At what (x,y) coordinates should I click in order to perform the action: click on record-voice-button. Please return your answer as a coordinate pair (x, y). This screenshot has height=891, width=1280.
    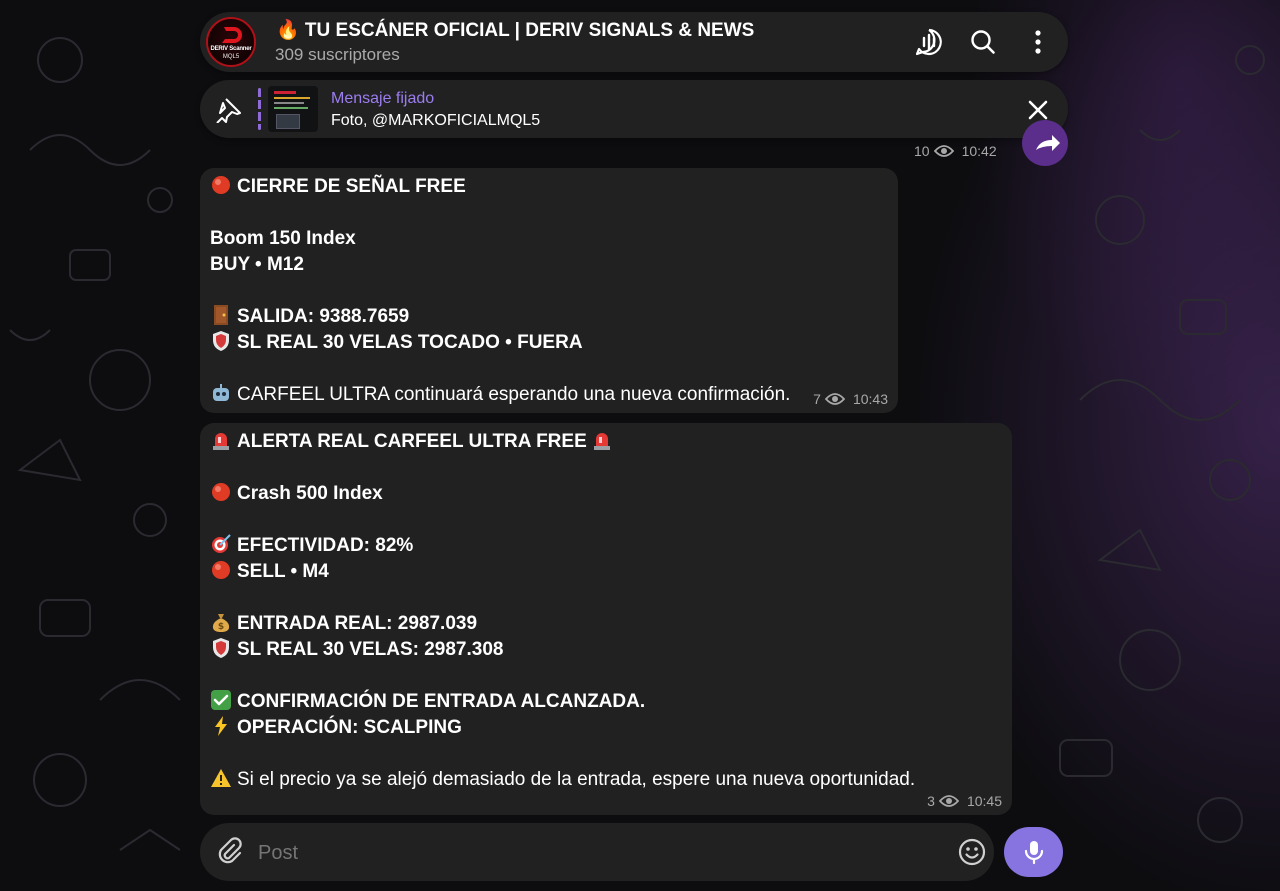
    Looking at the image, I should click on (1033, 852).